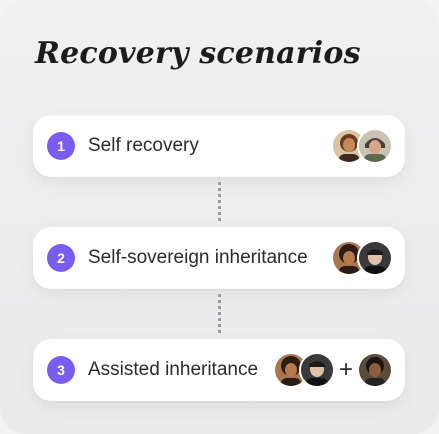  What do you see at coordinates (61, 258) in the screenshot?
I see `step-number-badge: 2` at bounding box center [61, 258].